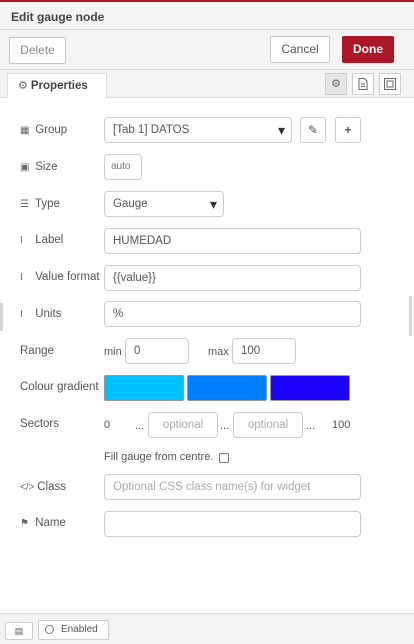 The image size is (414, 644). I want to click on tab-properties-label: Properties, so click(59, 86).